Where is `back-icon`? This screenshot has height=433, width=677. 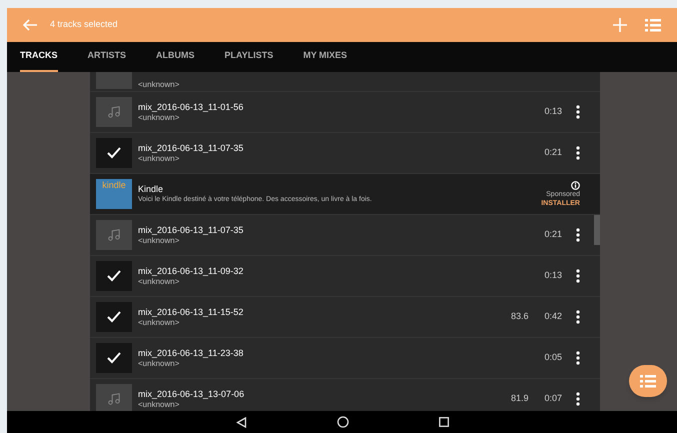 back-icon is located at coordinates (241, 422).